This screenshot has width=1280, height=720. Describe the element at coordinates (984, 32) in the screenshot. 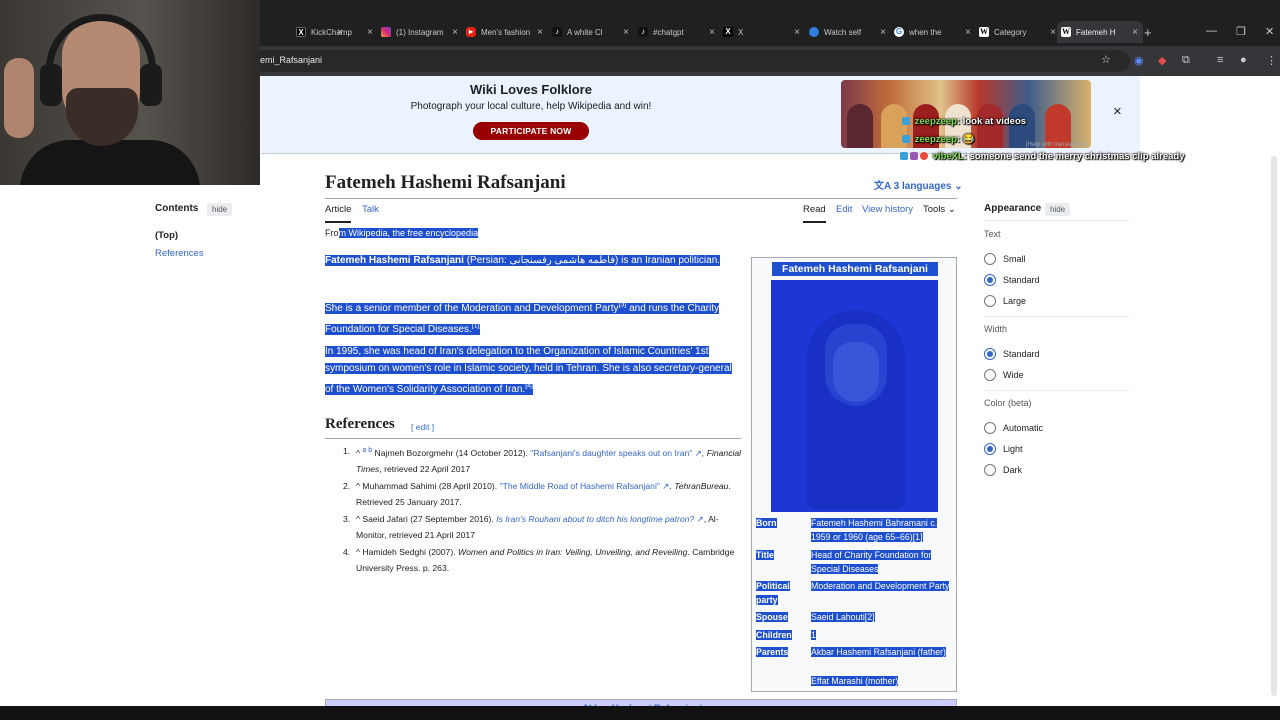

I see `wikipedia-icon: W` at that location.